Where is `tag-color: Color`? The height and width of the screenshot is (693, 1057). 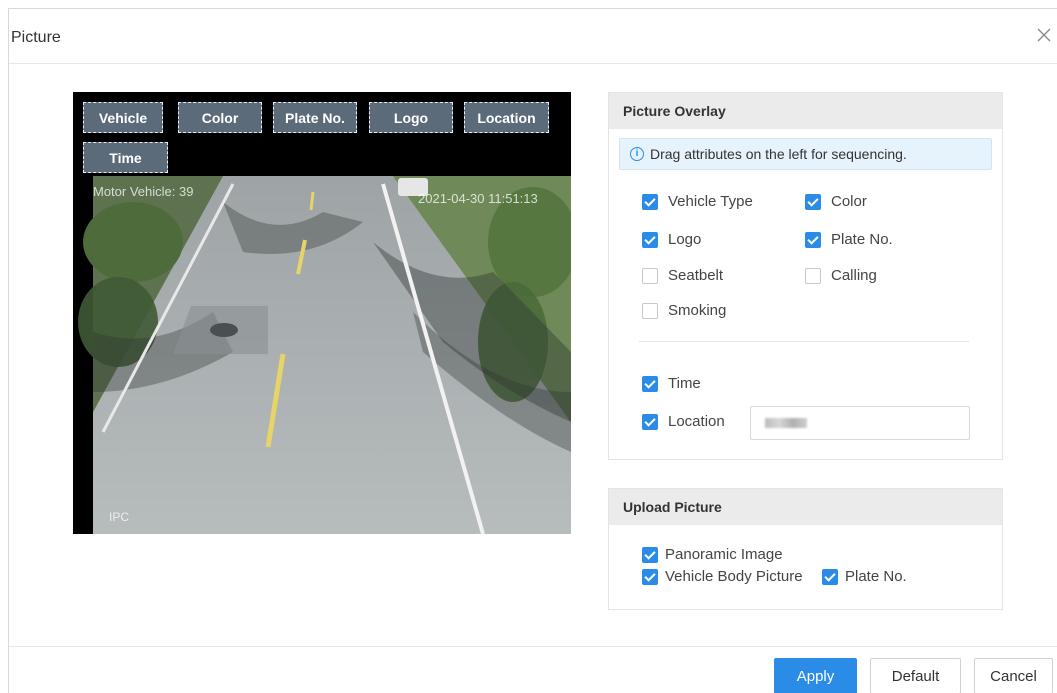 tag-color: Color is located at coordinates (220, 117).